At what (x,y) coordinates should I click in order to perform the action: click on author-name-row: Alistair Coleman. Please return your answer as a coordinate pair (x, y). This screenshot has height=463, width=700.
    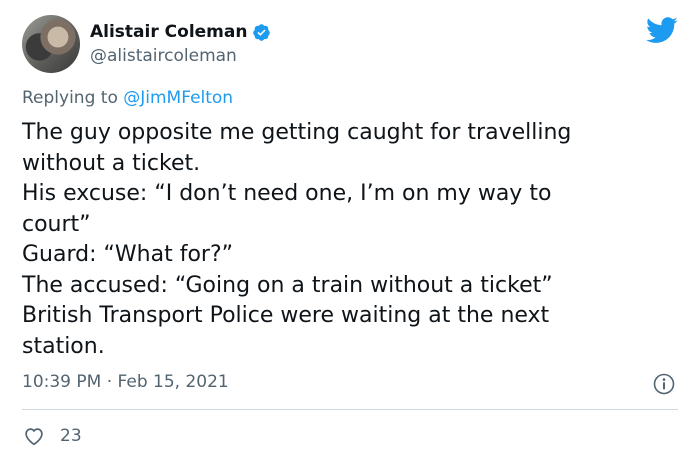
    Looking at the image, I should click on (180, 32).